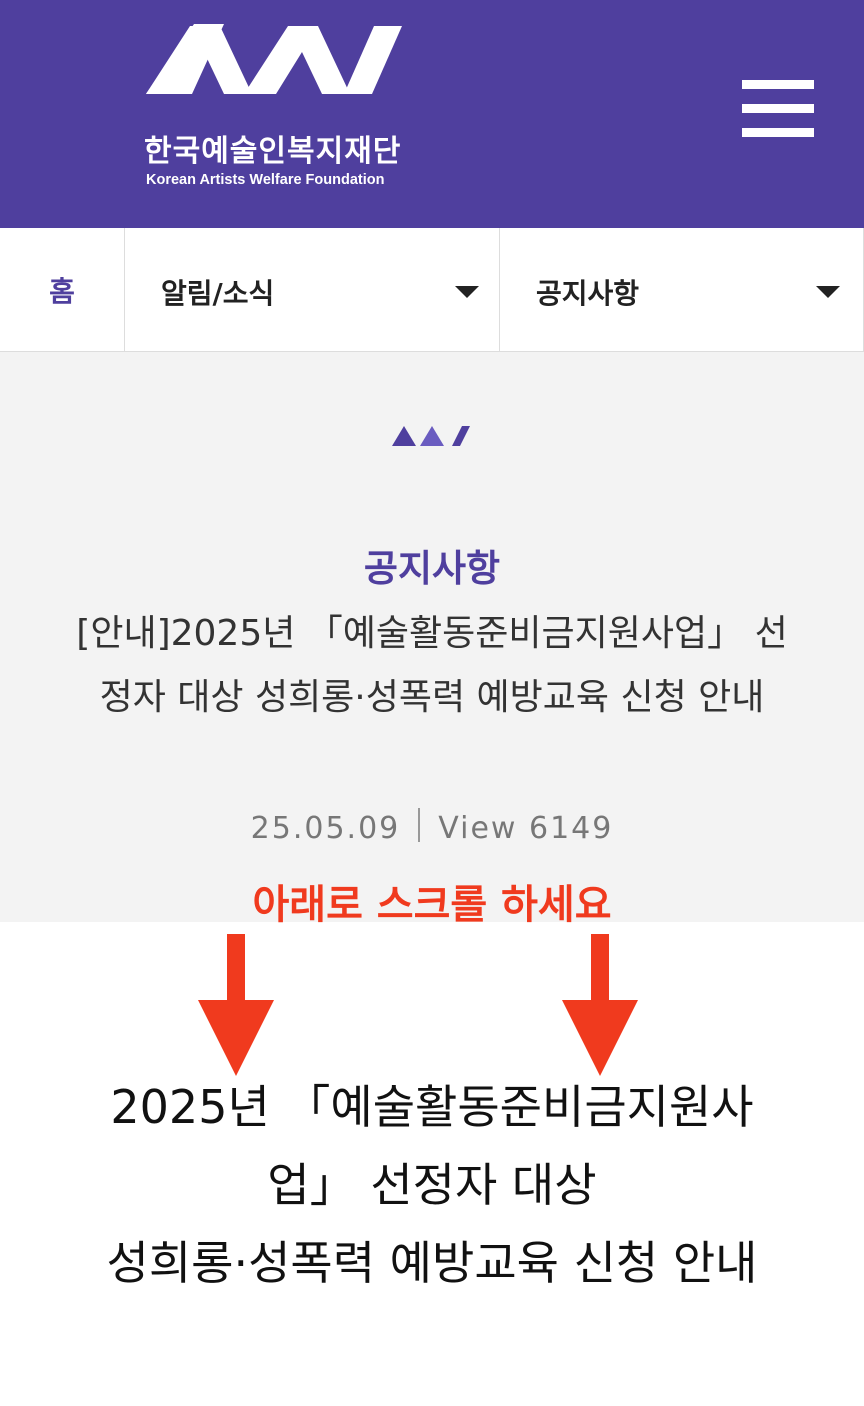 This screenshot has width=864, height=1406. What do you see at coordinates (778, 109) in the screenshot?
I see `hamburger-menu-icon` at bounding box center [778, 109].